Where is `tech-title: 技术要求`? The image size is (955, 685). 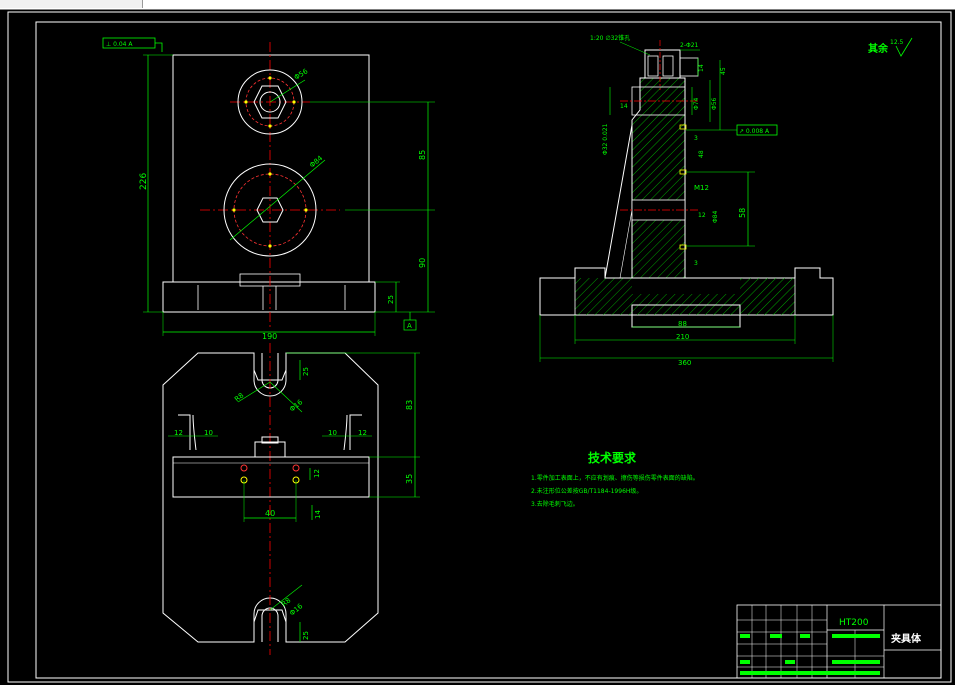 tech-title: 技术要求 is located at coordinates (612, 457).